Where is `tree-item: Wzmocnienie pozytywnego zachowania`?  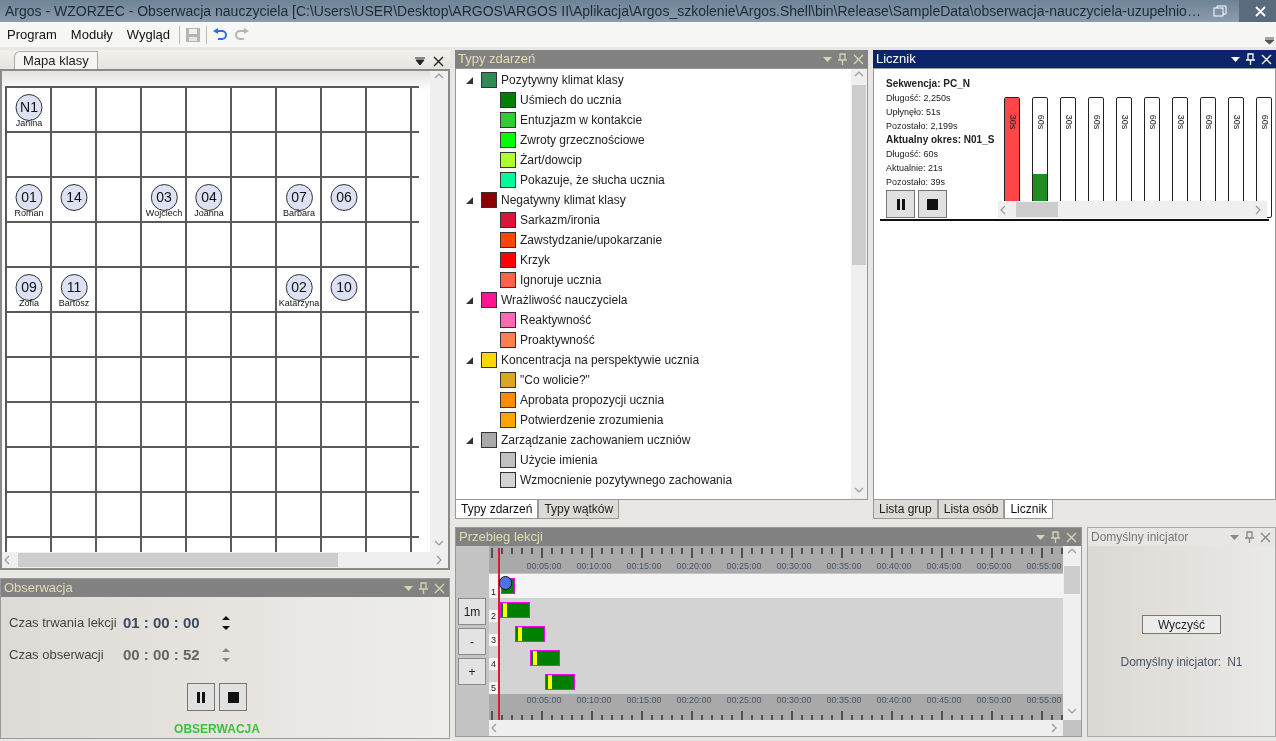 tree-item: Wzmocnienie pozytywnego zachowania is located at coordinates (626, 480).